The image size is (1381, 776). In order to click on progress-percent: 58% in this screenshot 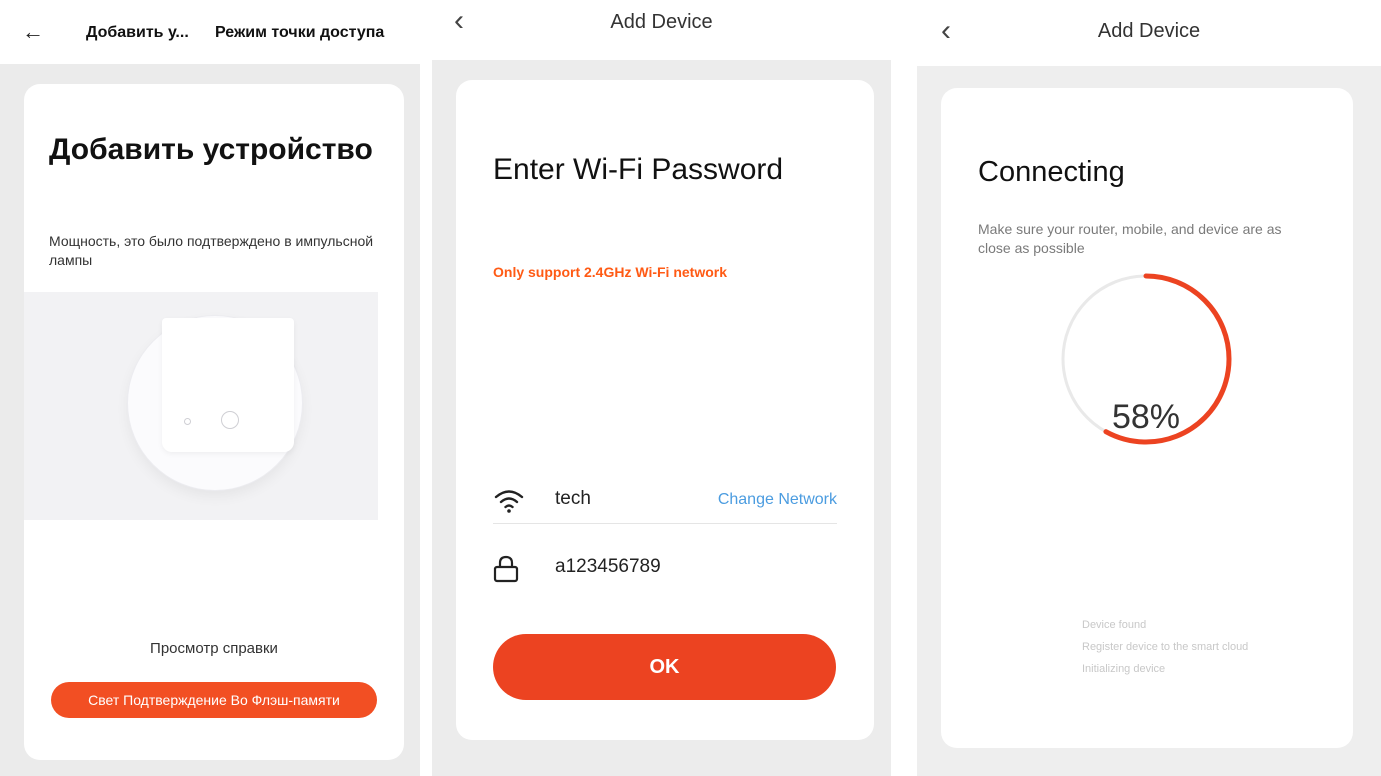, I will do `click(1146, 417)`.